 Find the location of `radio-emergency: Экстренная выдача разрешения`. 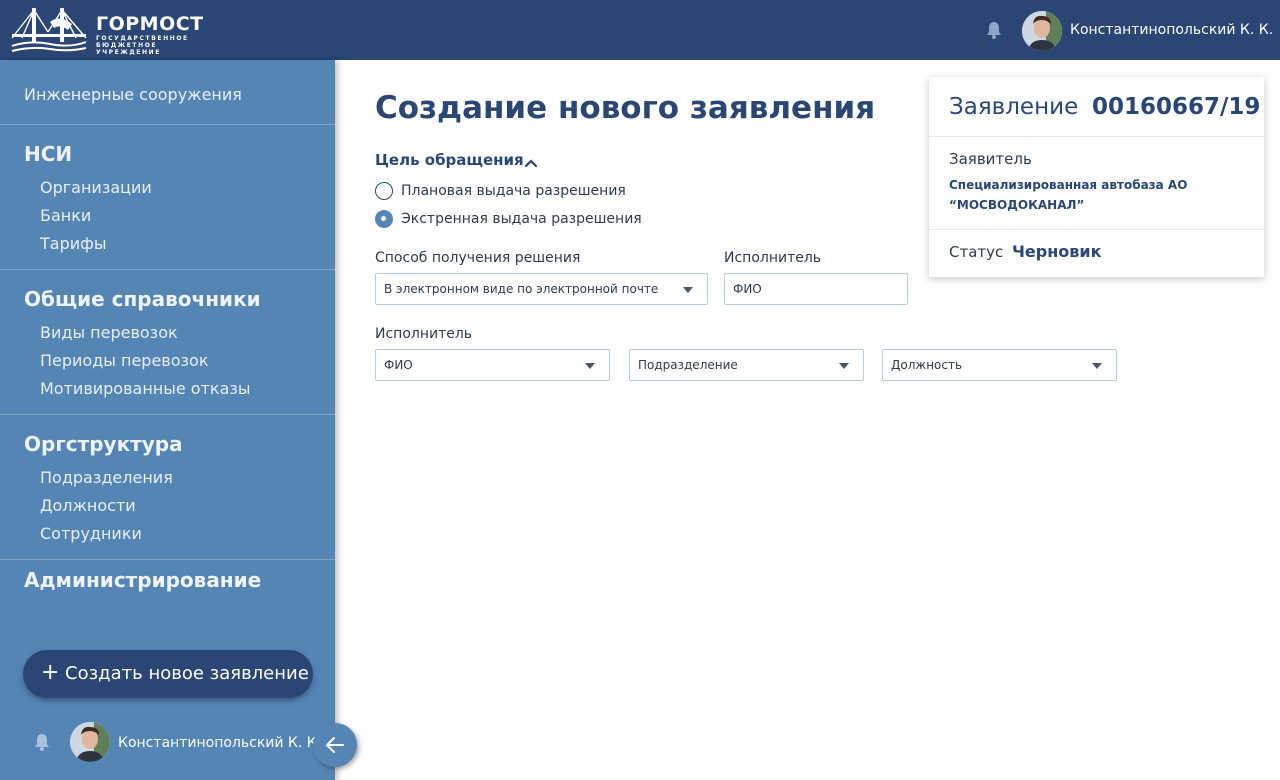

radio-emergency: Экстренная выдача разрешения is located at coordinates (508, 220).